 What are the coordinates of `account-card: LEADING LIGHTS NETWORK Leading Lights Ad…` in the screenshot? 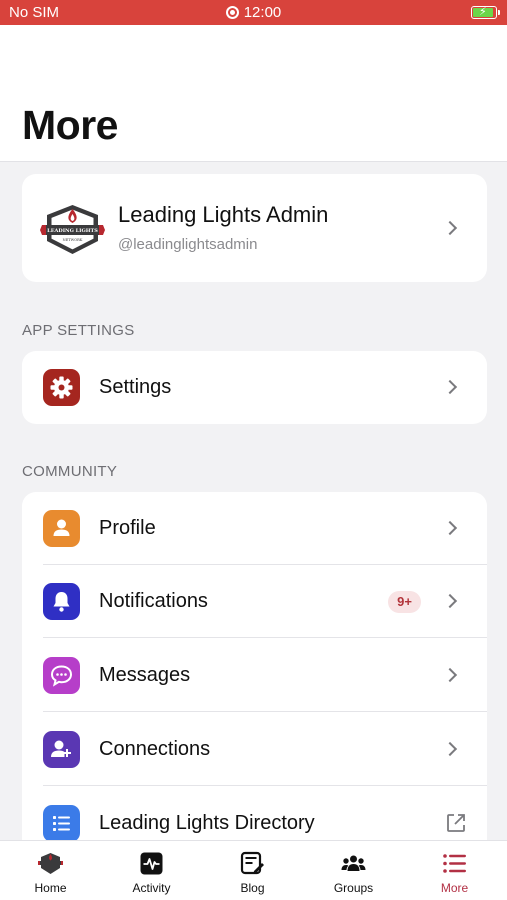 It's located at (254, 228).